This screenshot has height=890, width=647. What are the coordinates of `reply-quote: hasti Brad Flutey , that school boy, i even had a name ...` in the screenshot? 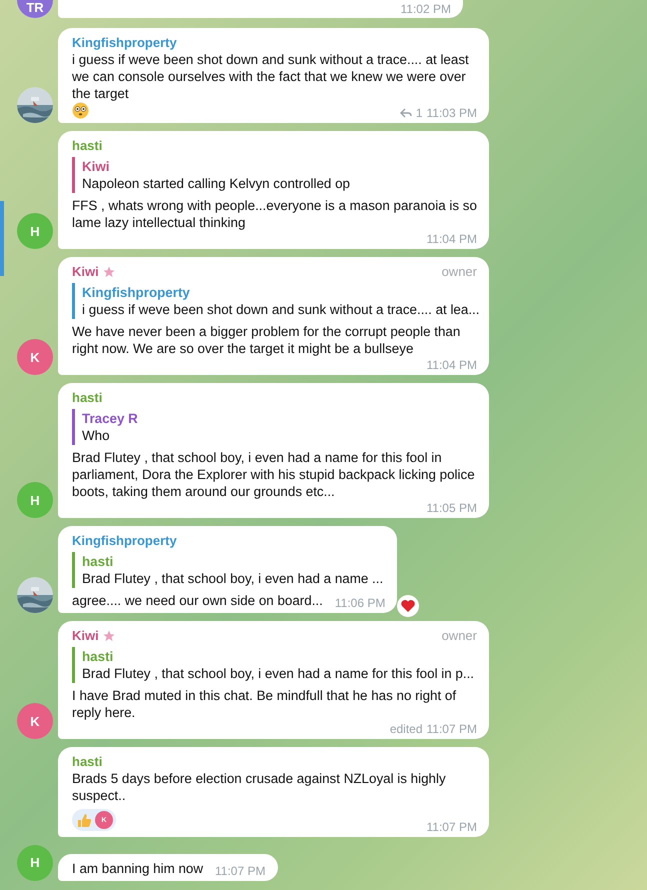 It's located at (229, 570).